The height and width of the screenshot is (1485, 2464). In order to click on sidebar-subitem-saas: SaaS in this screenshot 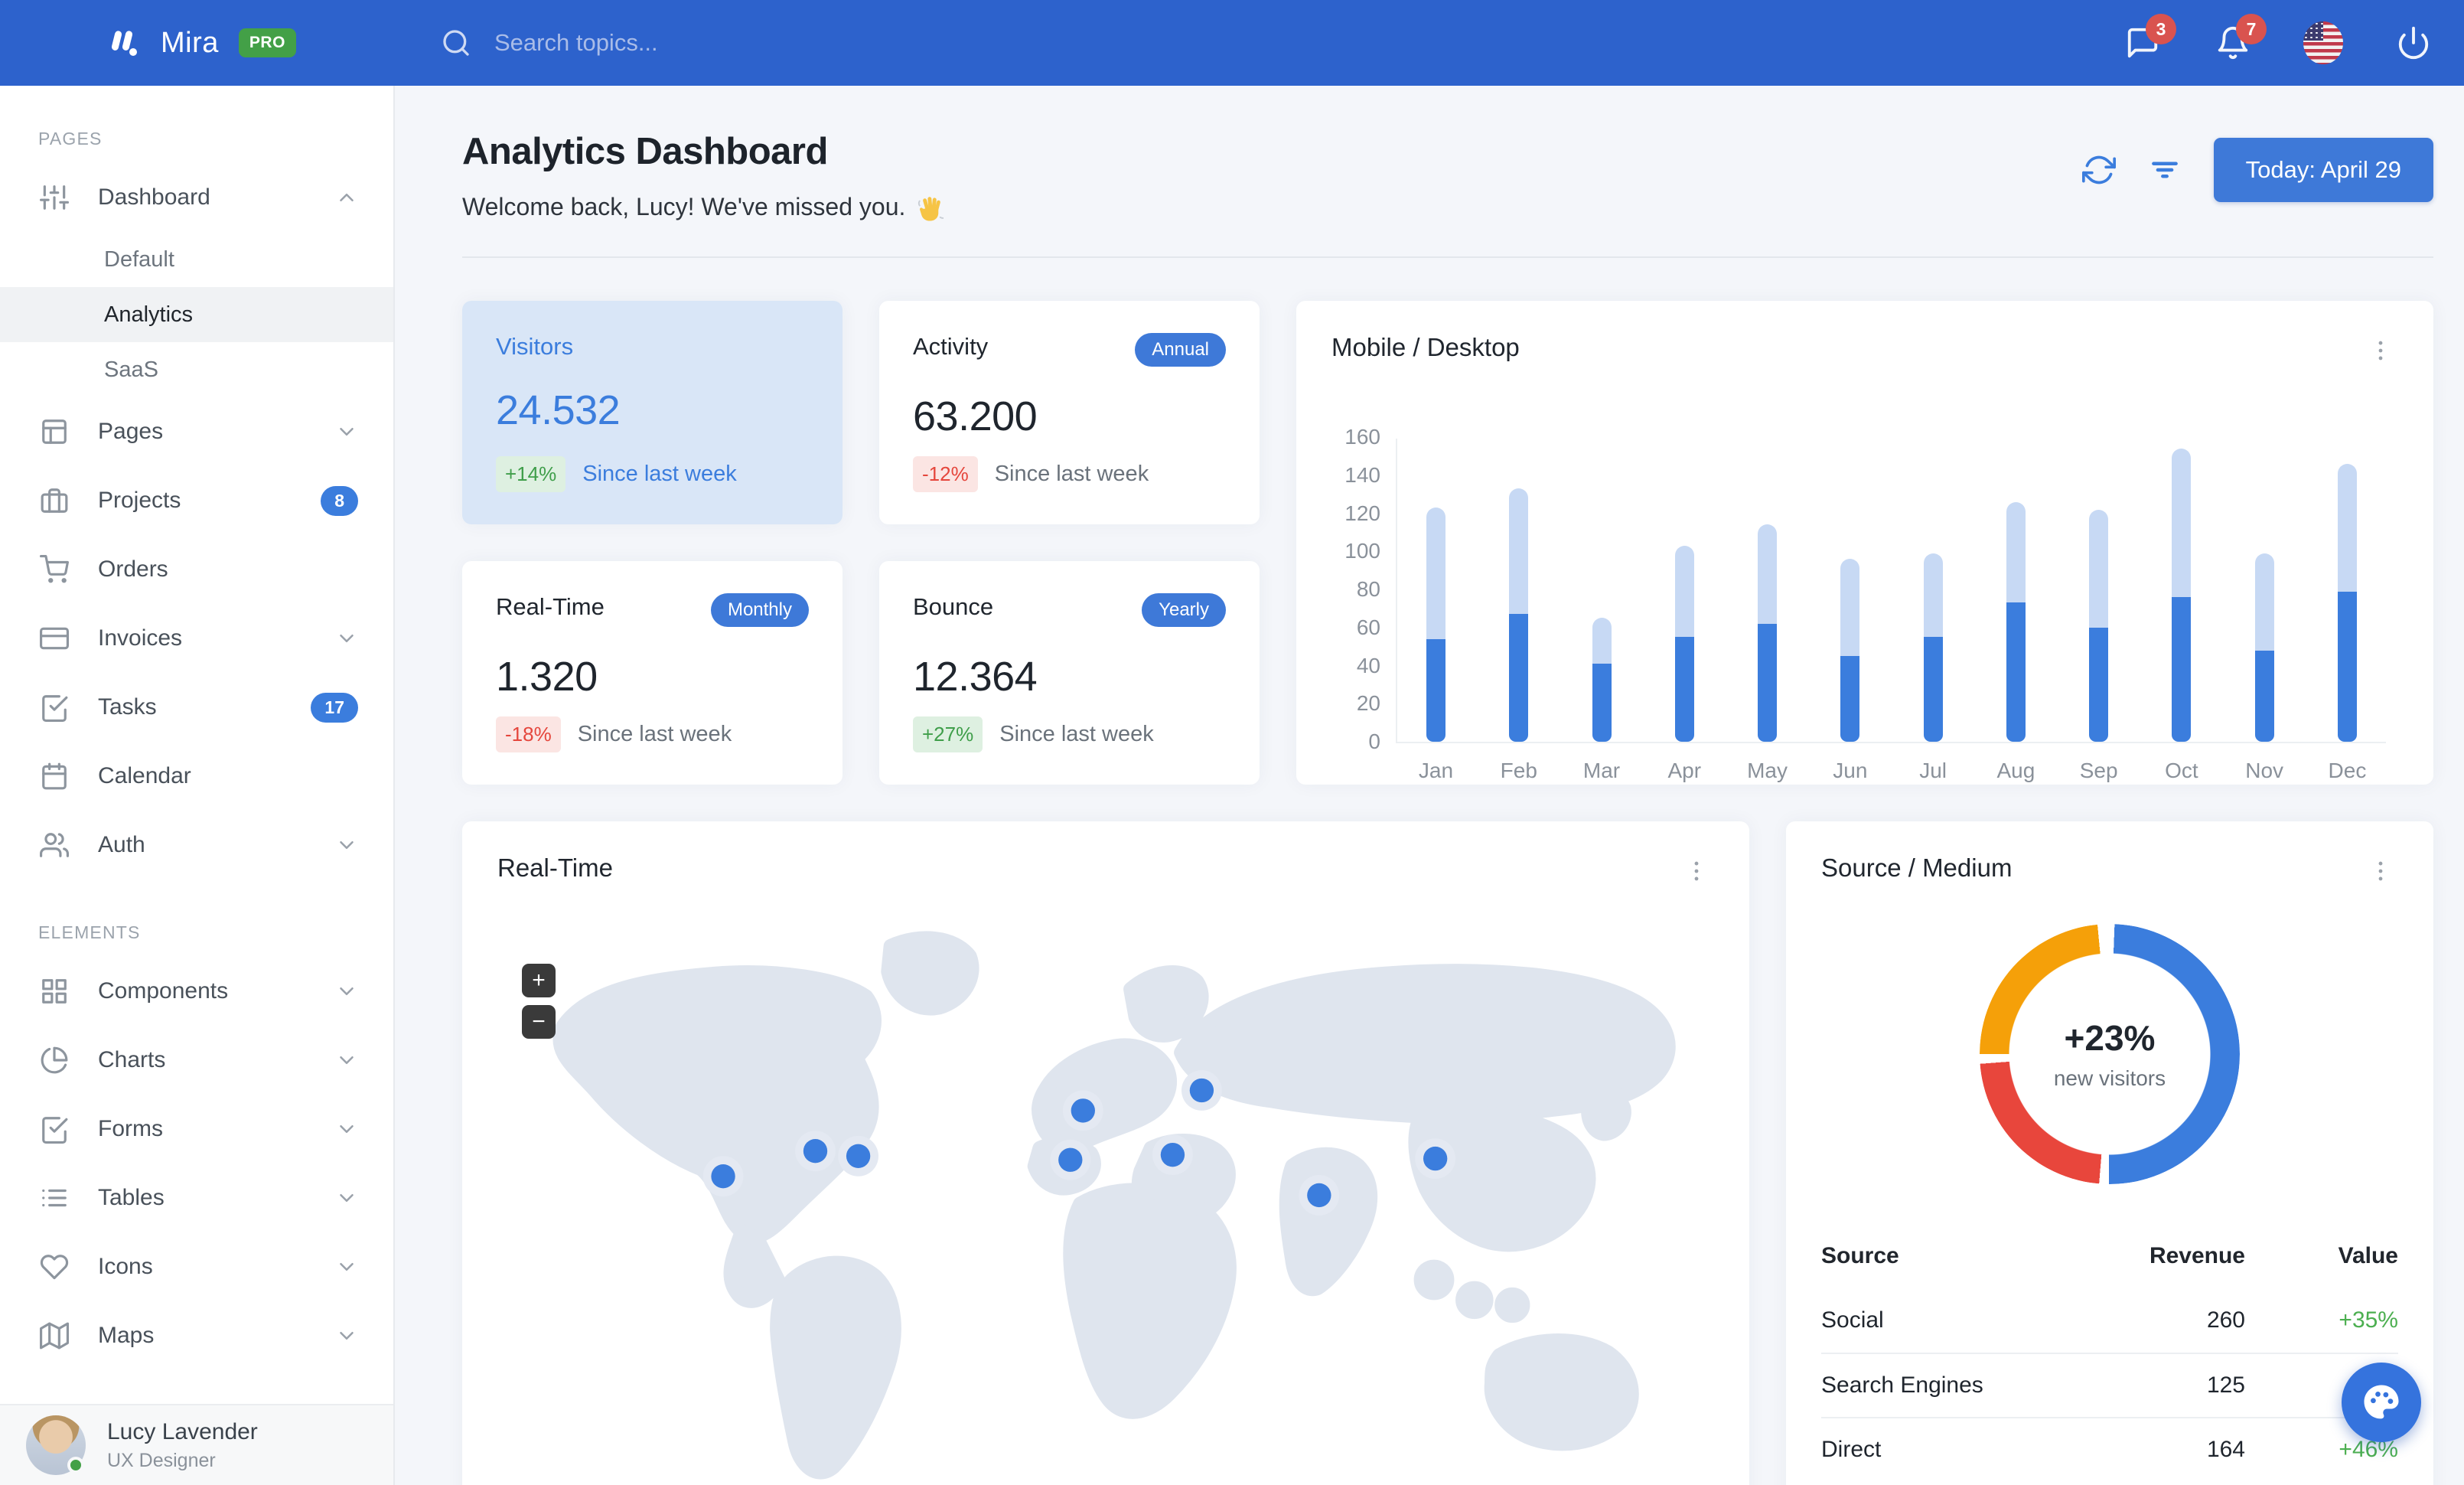, I will do `click(197, 369)`.